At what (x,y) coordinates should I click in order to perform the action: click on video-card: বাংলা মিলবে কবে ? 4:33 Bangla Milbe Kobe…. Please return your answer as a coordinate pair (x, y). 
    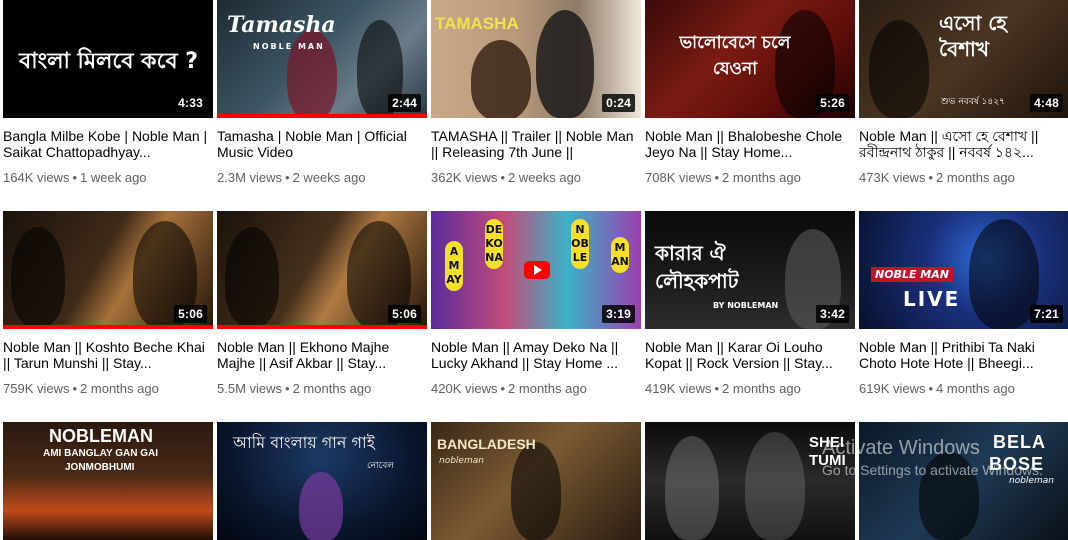
    Looking at the image, I should click on (108, 92).